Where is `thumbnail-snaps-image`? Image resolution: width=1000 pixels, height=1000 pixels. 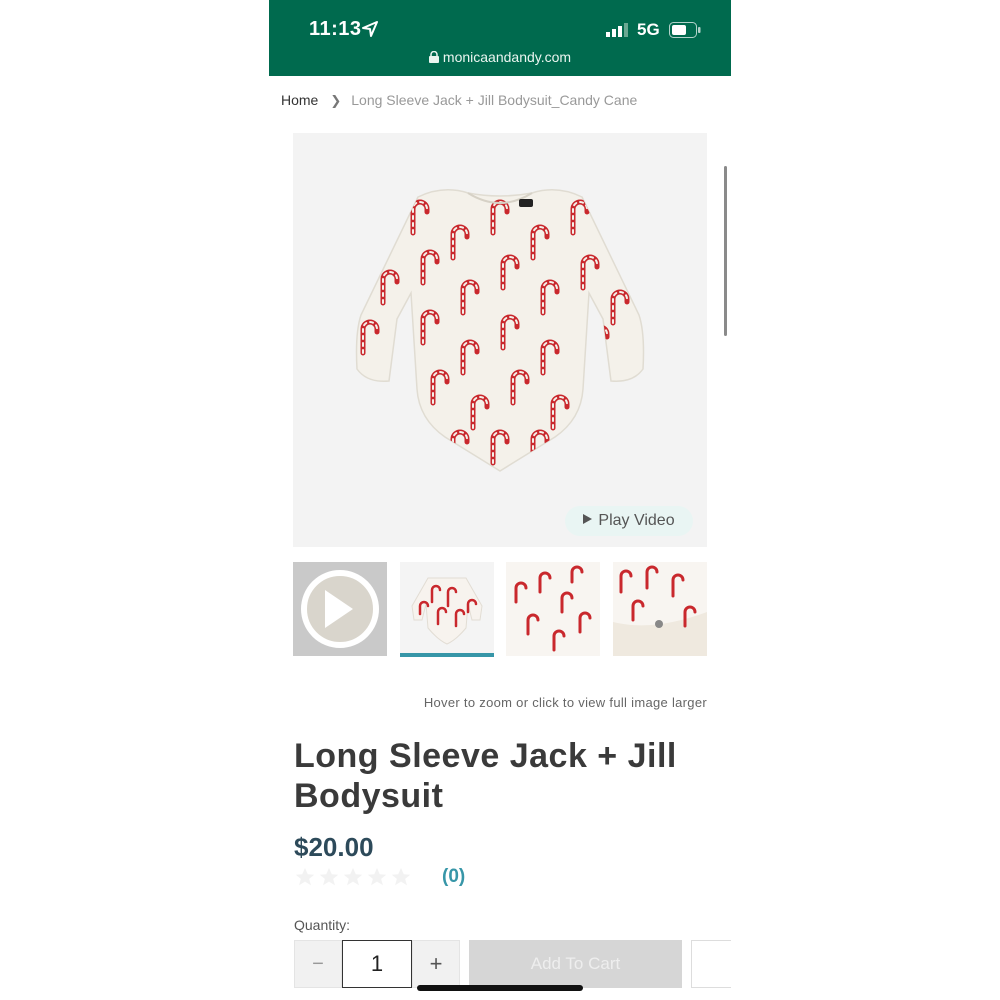
thumbnail-snaps-image is located at coordinates (660, 609).